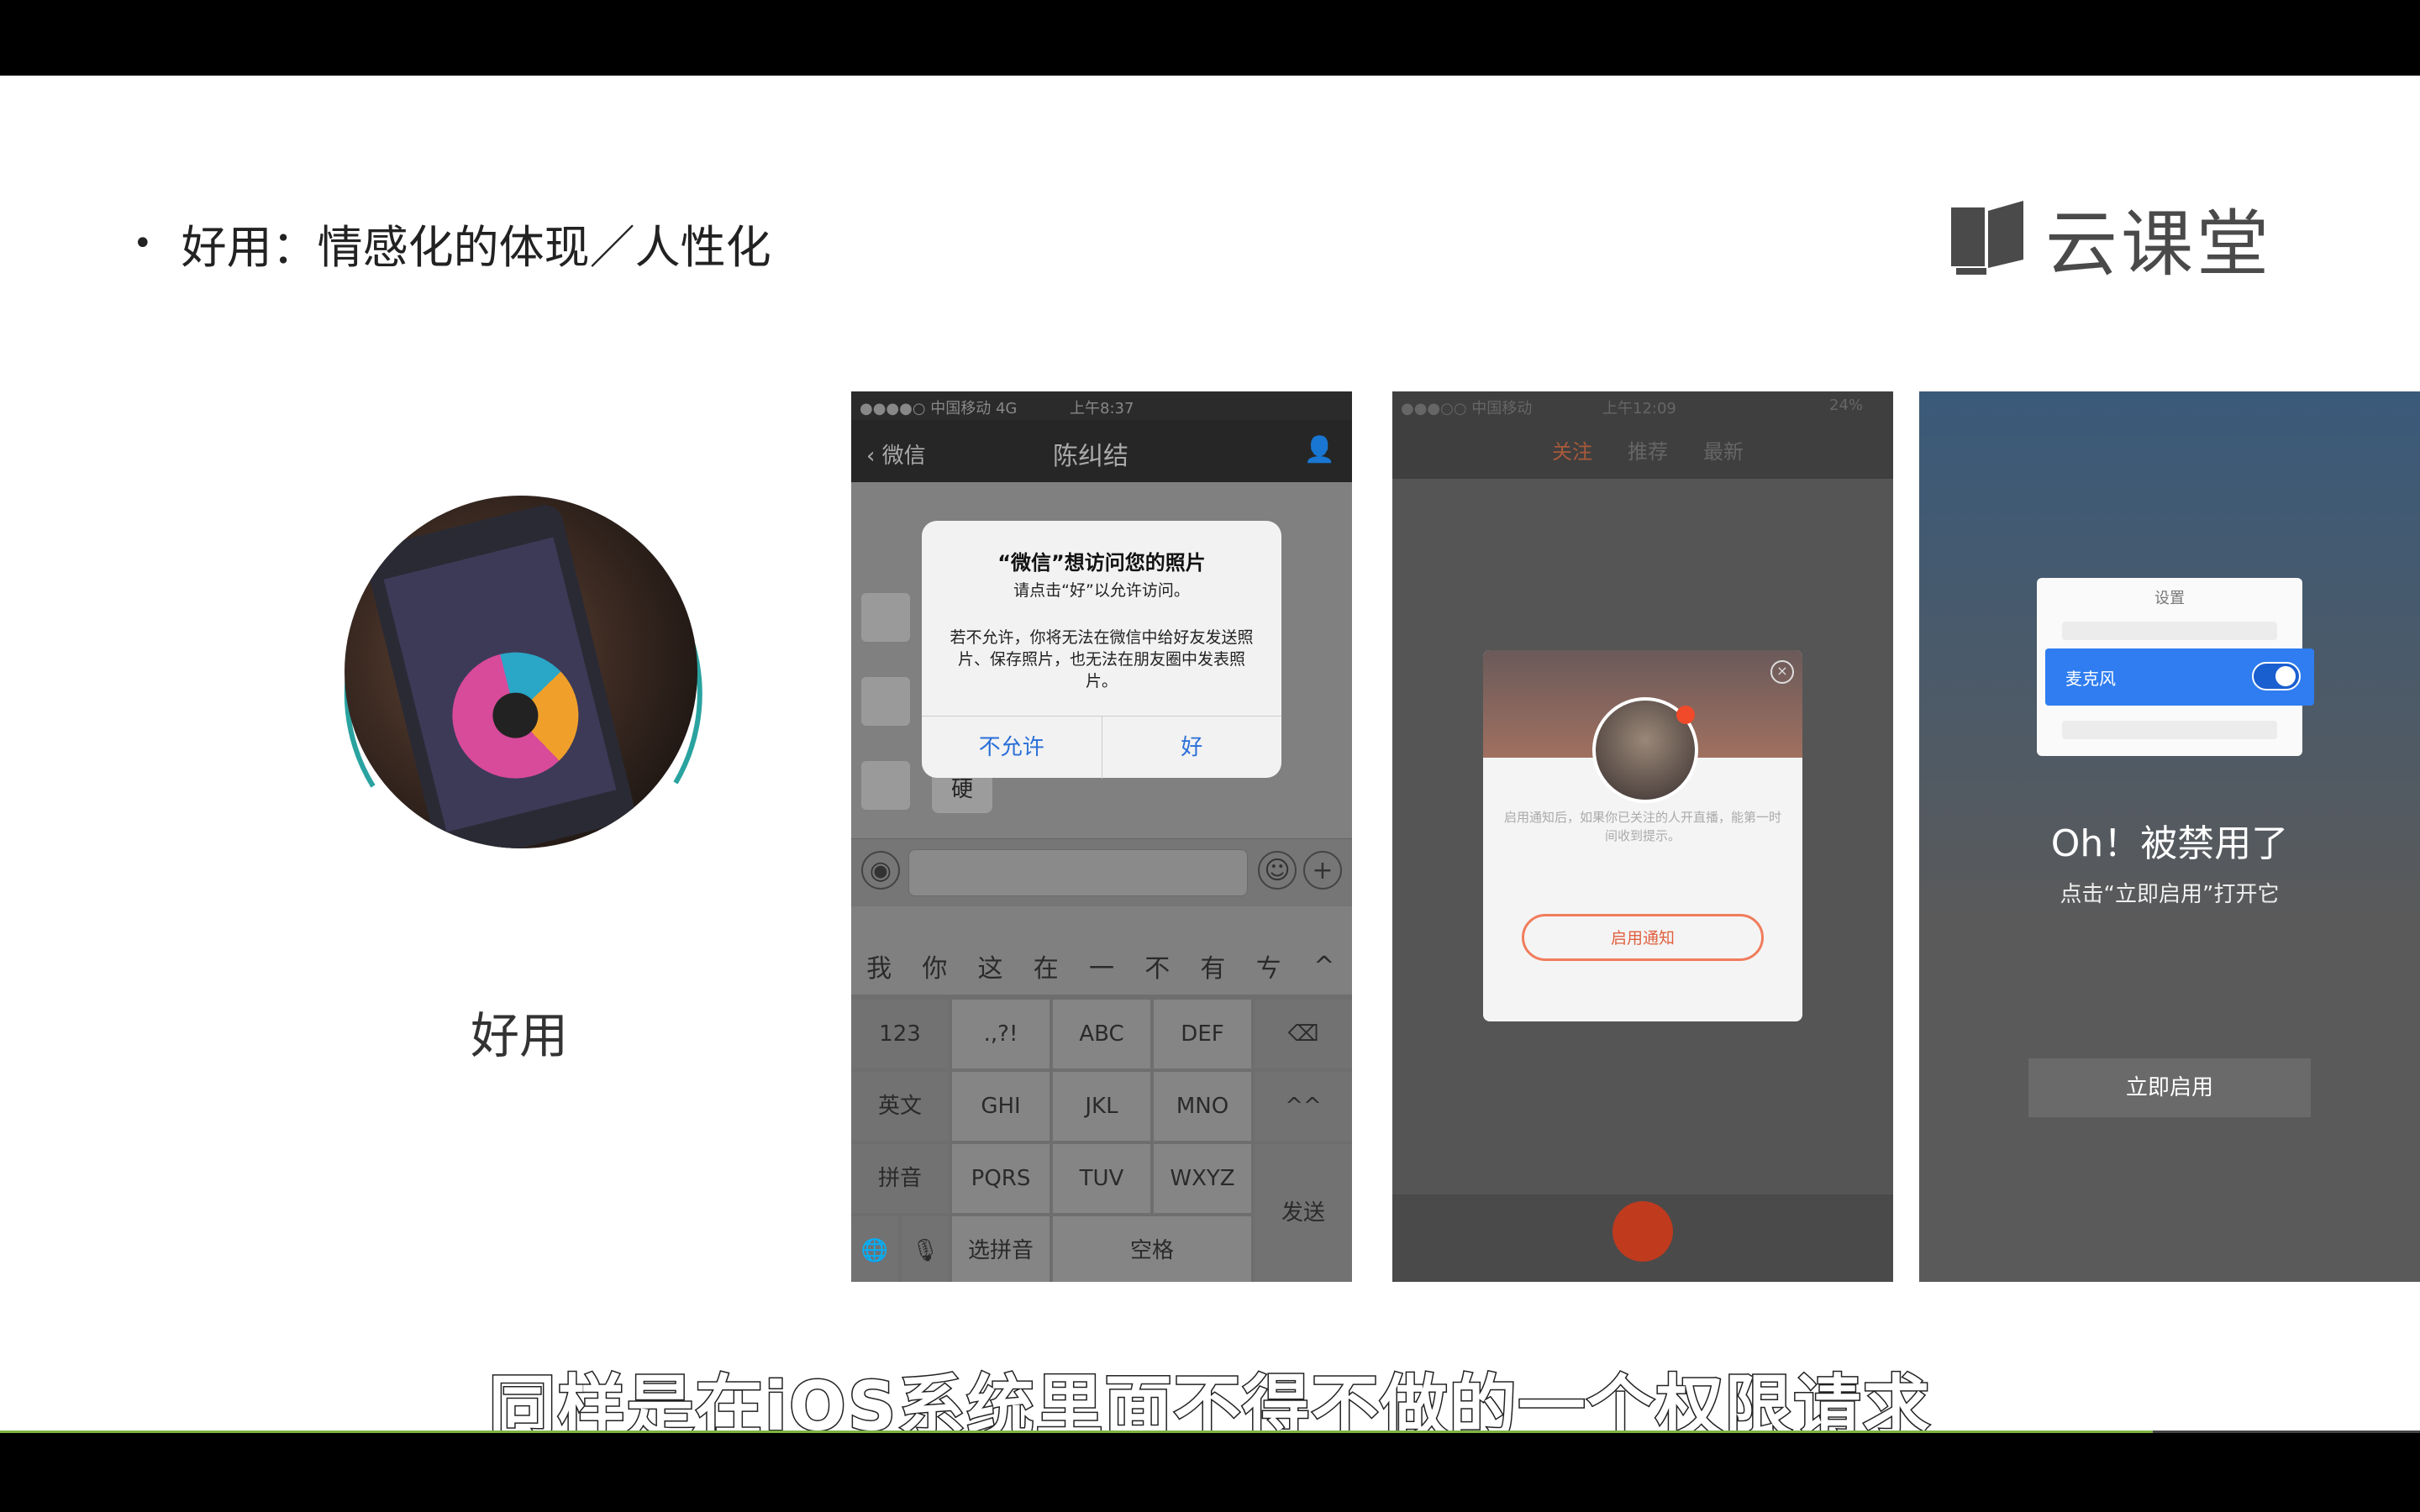 The image size is (2420, 1512). I want to click on key-pinyin: 拼音, so click(900, 1178).